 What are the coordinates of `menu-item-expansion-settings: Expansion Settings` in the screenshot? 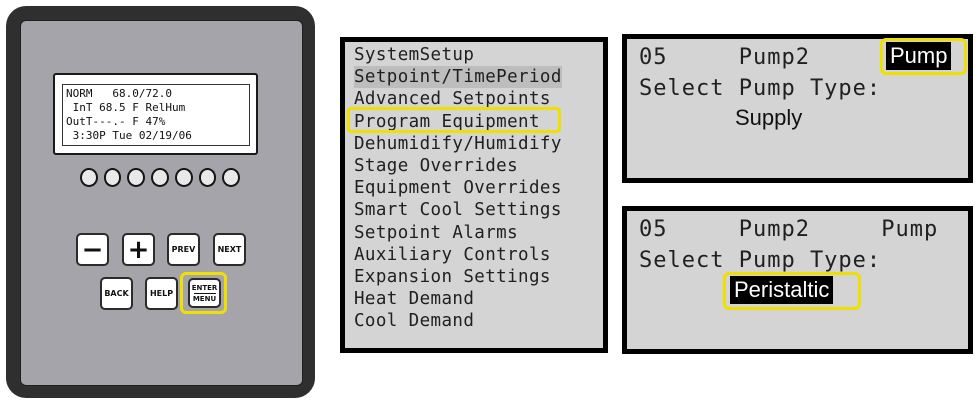 It's located at (458, 277).